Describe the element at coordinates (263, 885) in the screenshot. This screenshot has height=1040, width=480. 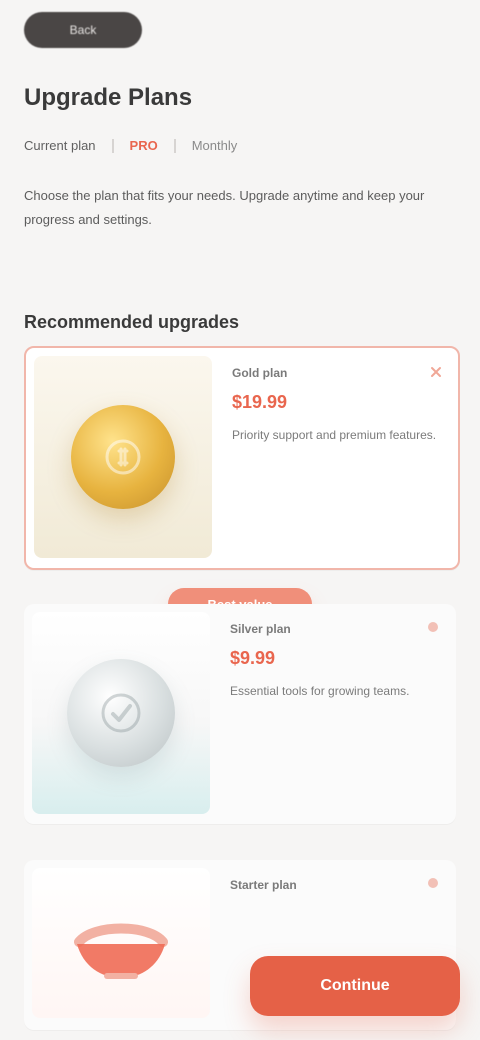
I see `plan-card-kicker: Starter plan` at that location.